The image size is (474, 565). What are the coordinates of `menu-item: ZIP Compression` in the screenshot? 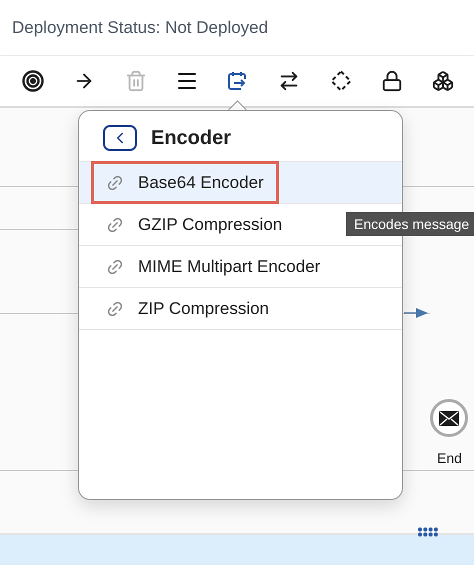 It's located at (240, 308).